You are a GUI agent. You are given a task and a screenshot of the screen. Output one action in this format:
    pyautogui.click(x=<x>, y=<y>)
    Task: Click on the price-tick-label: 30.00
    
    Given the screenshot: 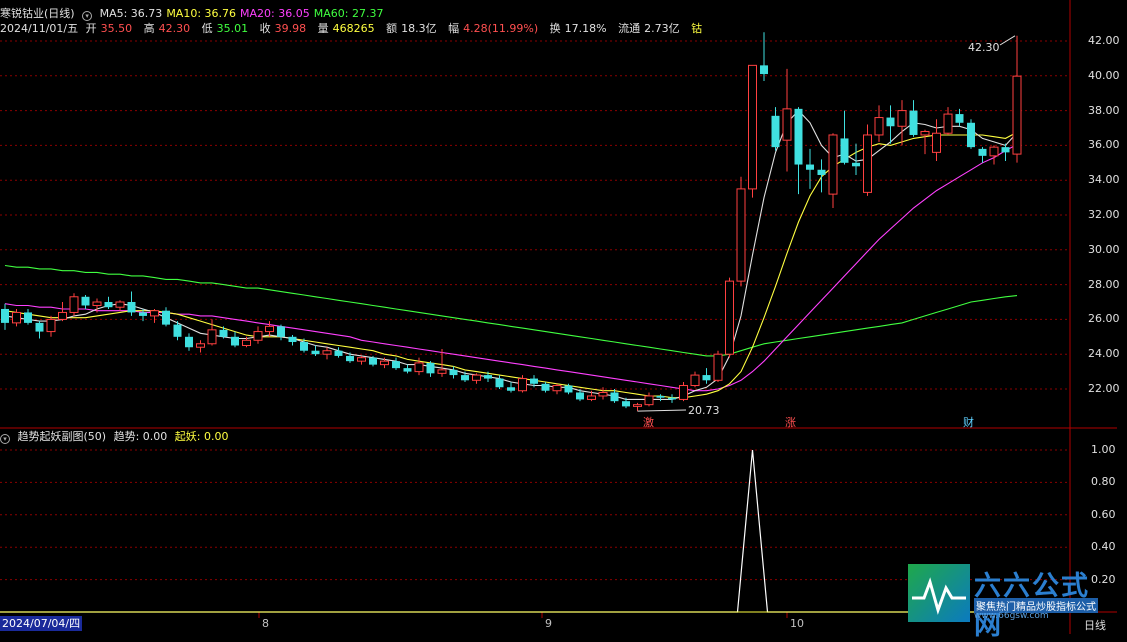 What is the action you would take?
    pyautogui.click(x=1104, y=249)
    